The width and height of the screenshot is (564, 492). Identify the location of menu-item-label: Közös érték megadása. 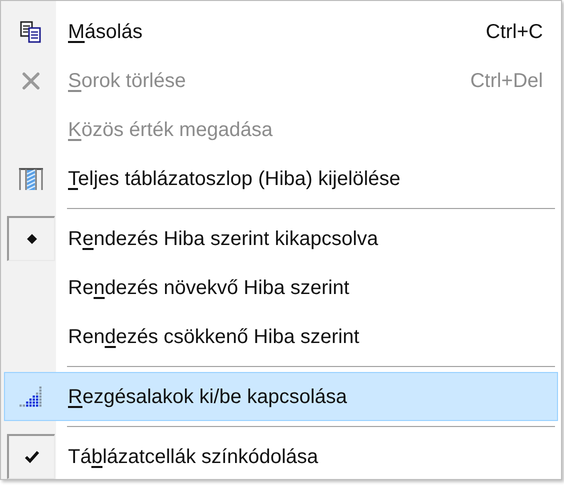
(170, 130).